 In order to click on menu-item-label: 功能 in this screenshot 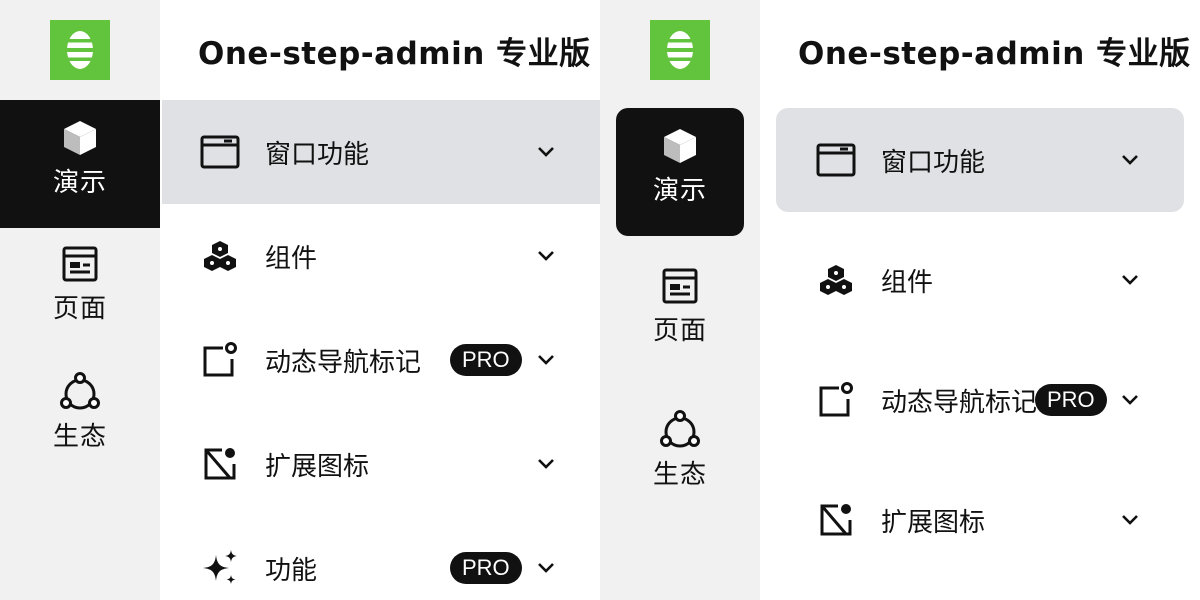, I will do `click(291, 570)`.